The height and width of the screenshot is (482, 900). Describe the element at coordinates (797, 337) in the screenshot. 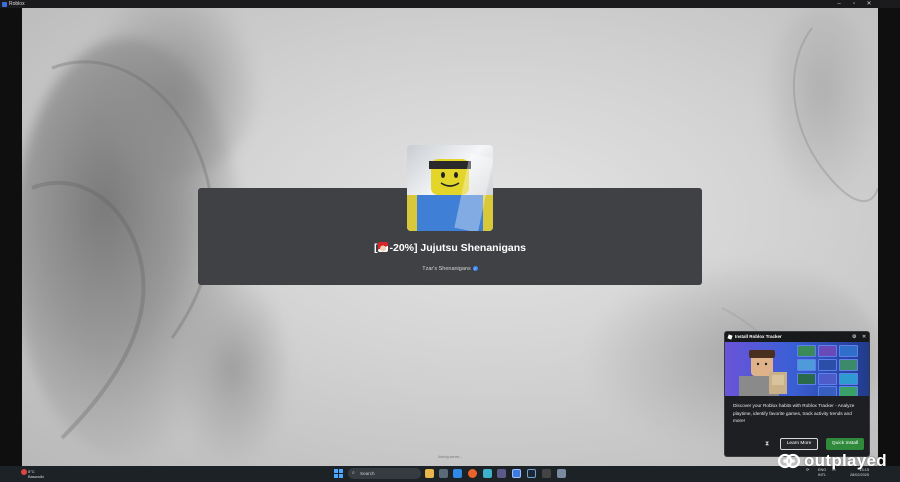

I see `popup-header: Install Roblox Tracker ⚙ ✕` at that location.